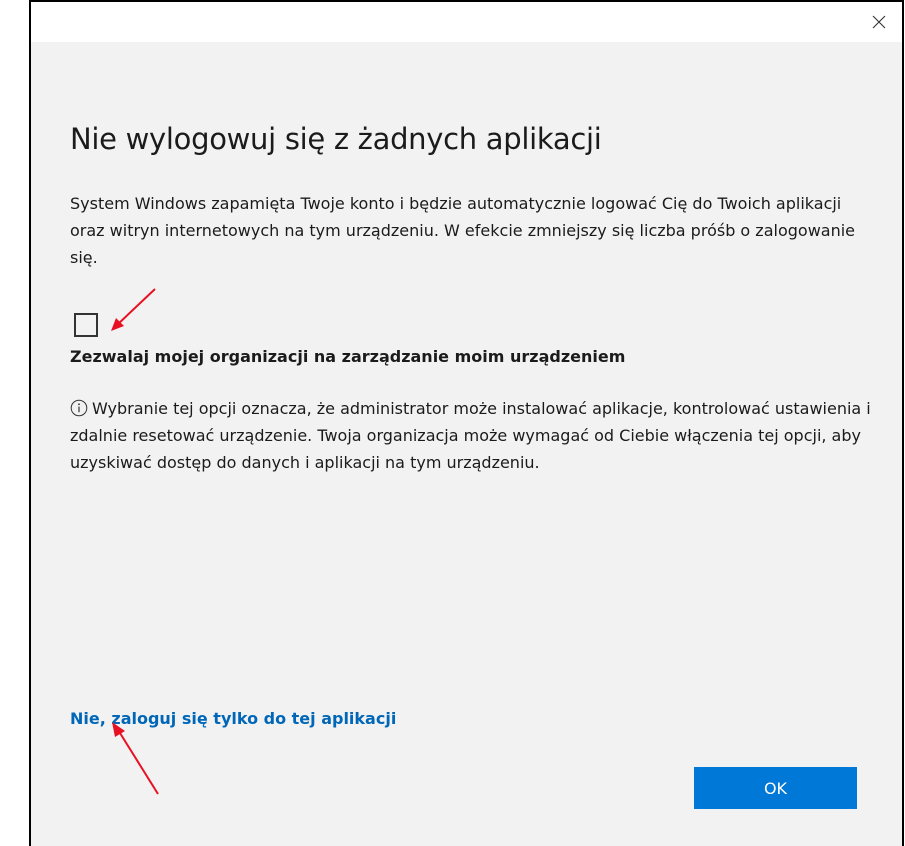 The width and height of the screenshot is (905, 846). I want to click on close-button, so click(879, 22).